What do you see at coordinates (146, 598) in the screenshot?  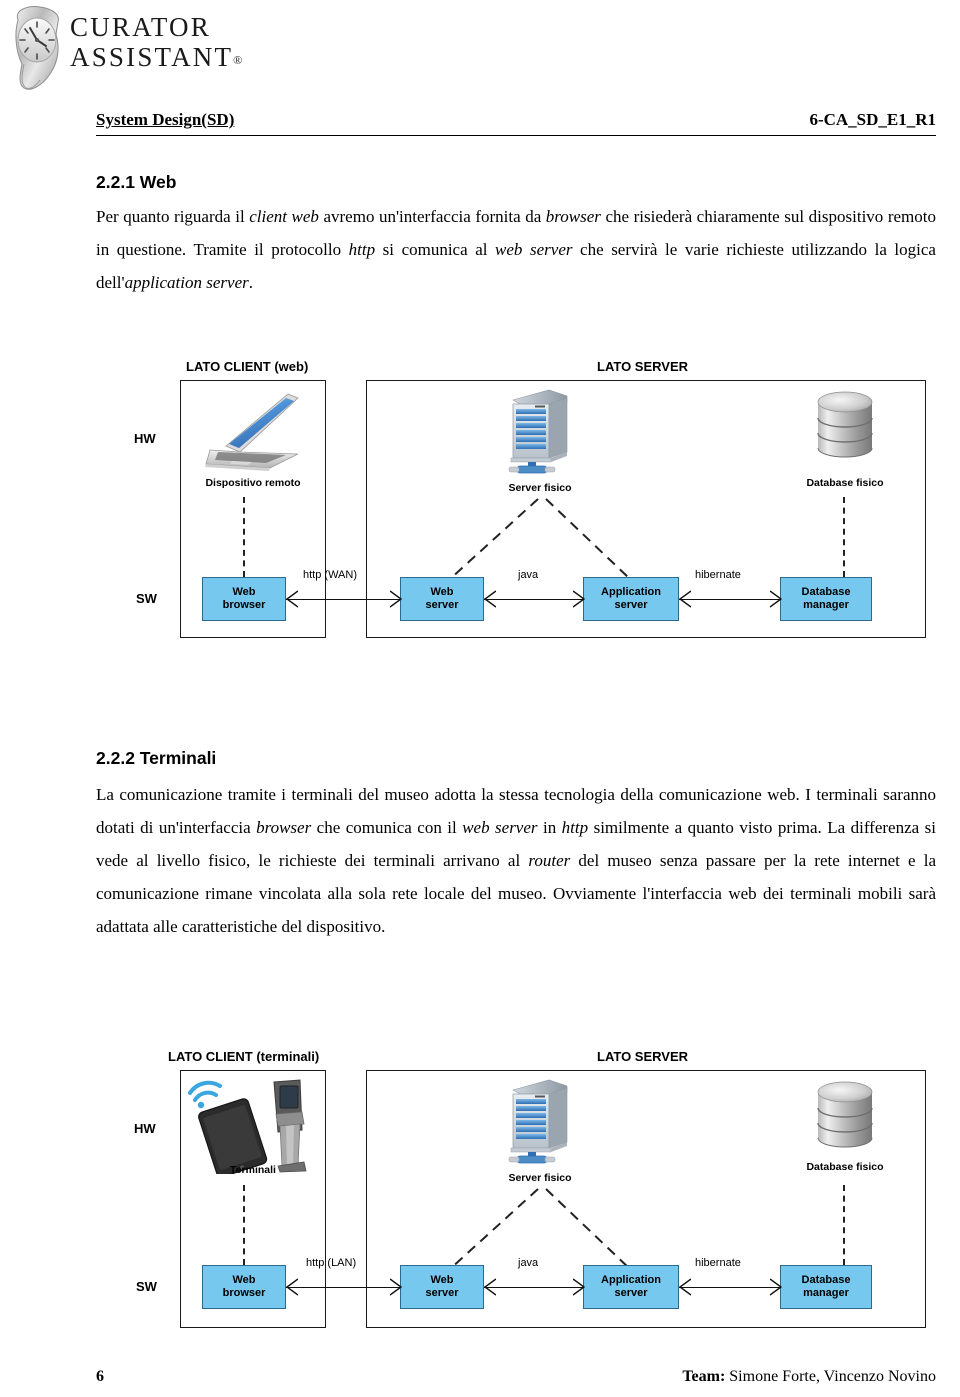 I see `diagram1-row-label-sw: SW` at bounding box center [146, 598].